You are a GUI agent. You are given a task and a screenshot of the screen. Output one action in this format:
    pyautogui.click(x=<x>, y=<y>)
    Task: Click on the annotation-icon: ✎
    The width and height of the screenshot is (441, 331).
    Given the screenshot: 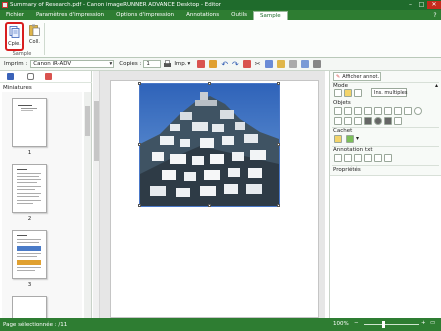 What is the action you would take?
    pyautogui.click(x=338, y=76)
    